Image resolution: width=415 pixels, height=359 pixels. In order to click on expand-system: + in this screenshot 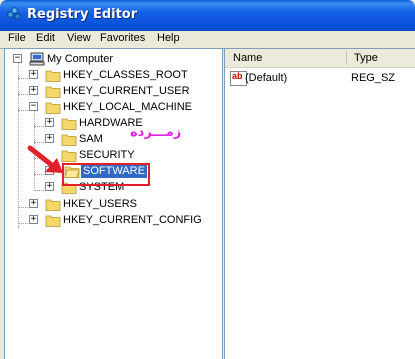, I will do `click(49, 186)`.